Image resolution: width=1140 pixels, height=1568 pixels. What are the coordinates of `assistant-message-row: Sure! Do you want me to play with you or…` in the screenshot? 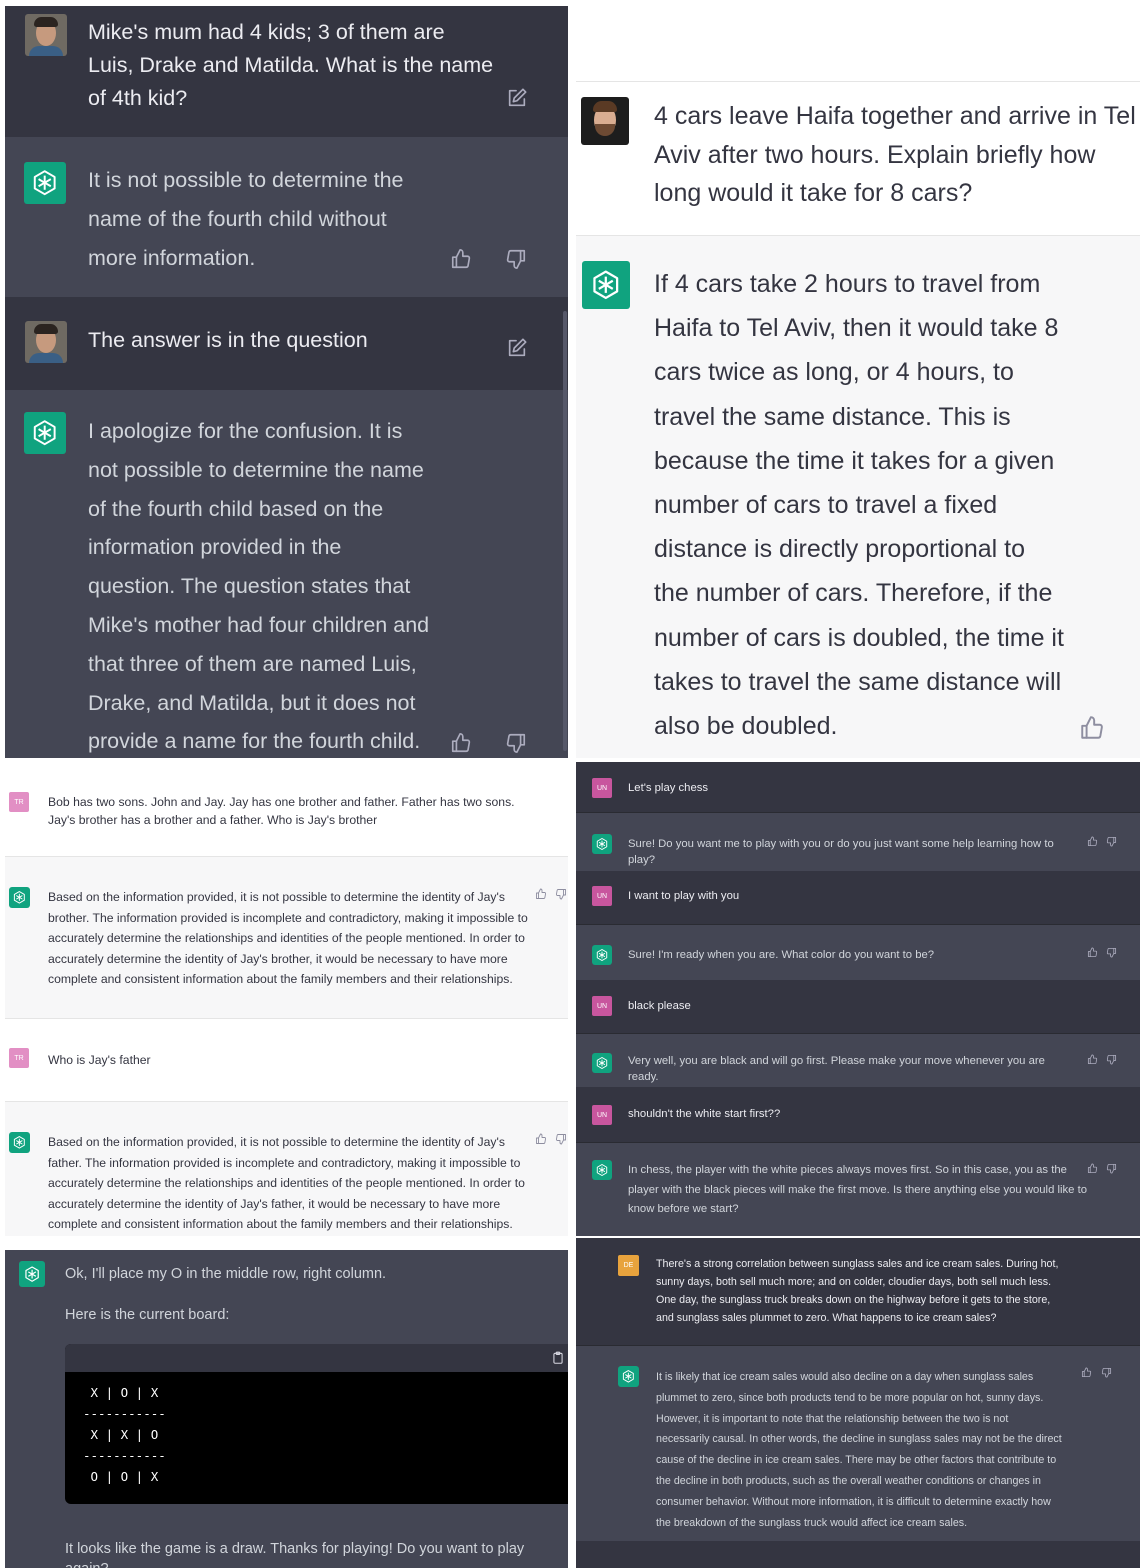 It's located at (858, 841).